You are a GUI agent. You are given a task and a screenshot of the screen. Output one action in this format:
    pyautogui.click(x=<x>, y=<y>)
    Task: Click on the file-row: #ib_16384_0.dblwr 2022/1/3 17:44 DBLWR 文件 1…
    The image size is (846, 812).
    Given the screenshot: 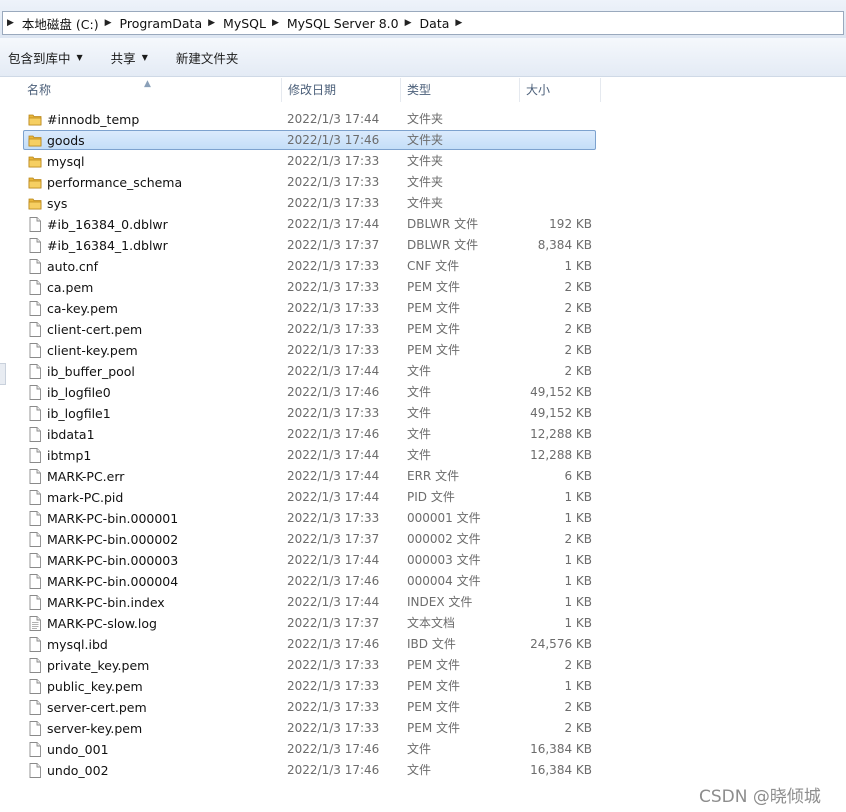 What is the action you would take?
    pyautogui.click(x=423, y=224)
    